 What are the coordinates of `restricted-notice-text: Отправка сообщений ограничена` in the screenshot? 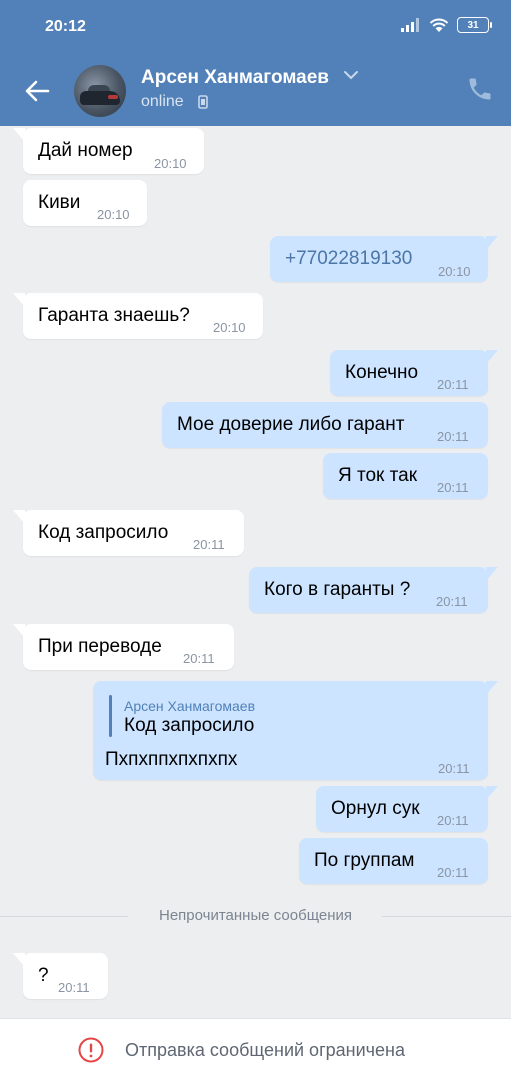 It's located at (265, 1050).